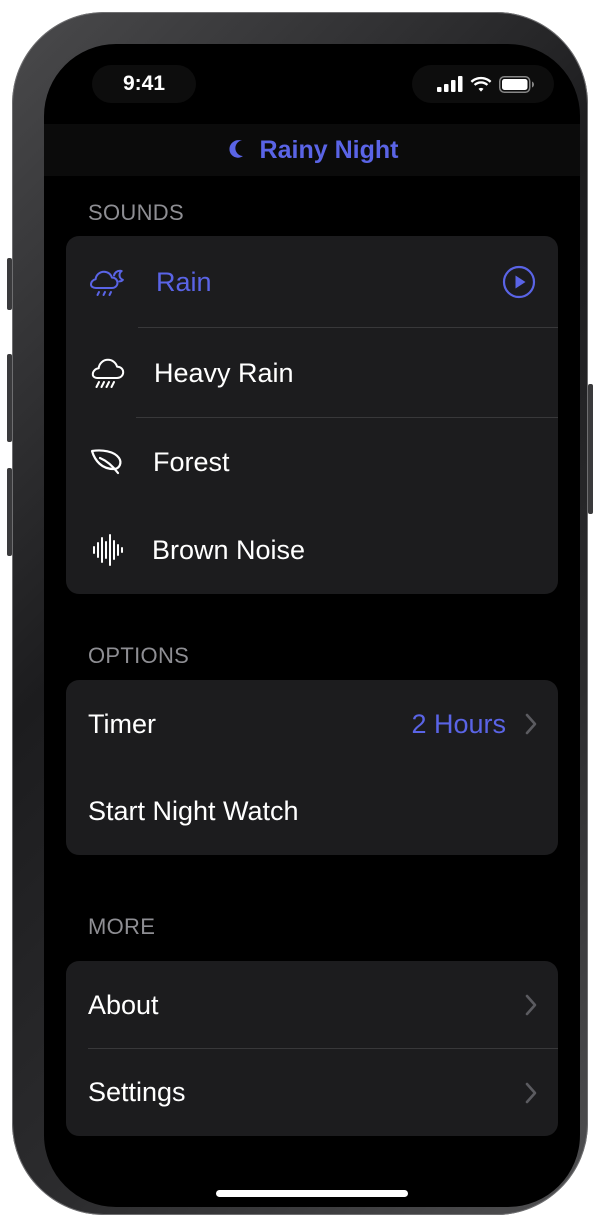  Describe the element at coordinates (516, 84) in the screenshot. I see `battery-icon` at that location.